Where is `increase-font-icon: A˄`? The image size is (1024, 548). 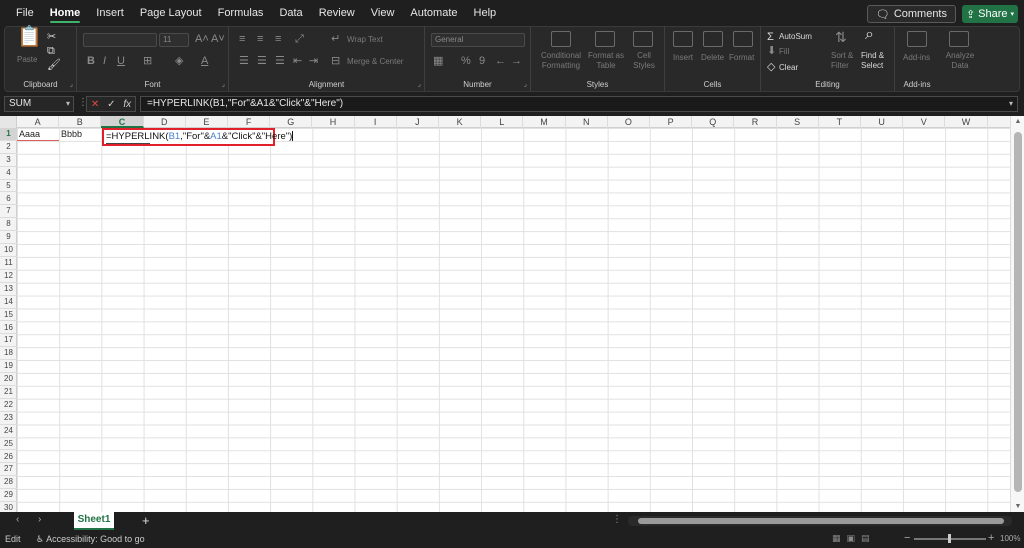
increase-font-icon: A˄ is located at coordinates (202, 39).